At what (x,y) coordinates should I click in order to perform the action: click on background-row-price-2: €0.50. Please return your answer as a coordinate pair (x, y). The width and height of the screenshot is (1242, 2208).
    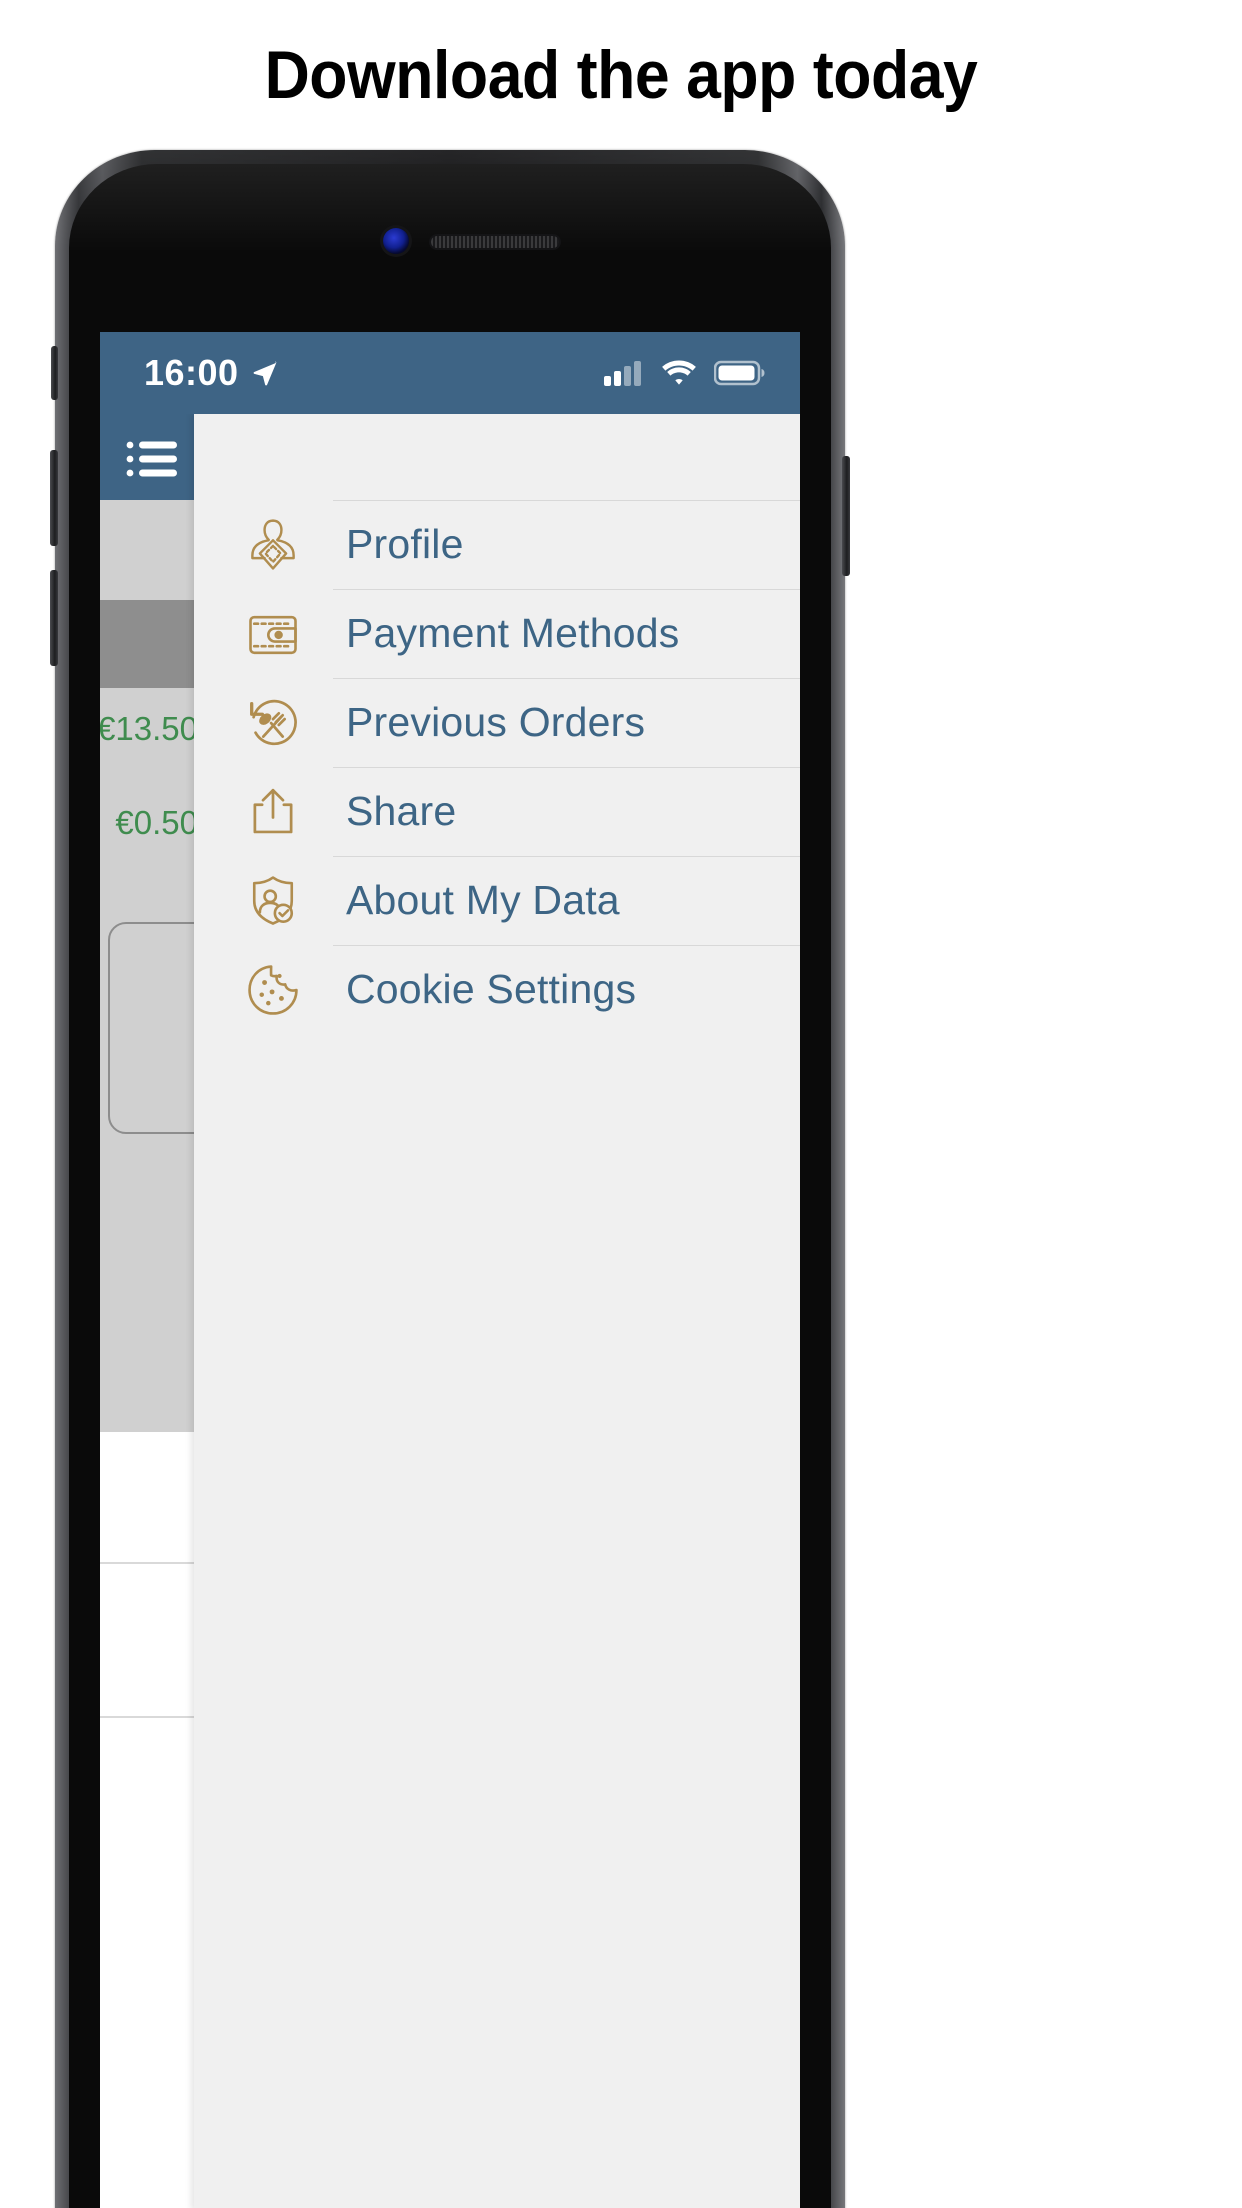
    Looking at the image, I should click on (164, 958).